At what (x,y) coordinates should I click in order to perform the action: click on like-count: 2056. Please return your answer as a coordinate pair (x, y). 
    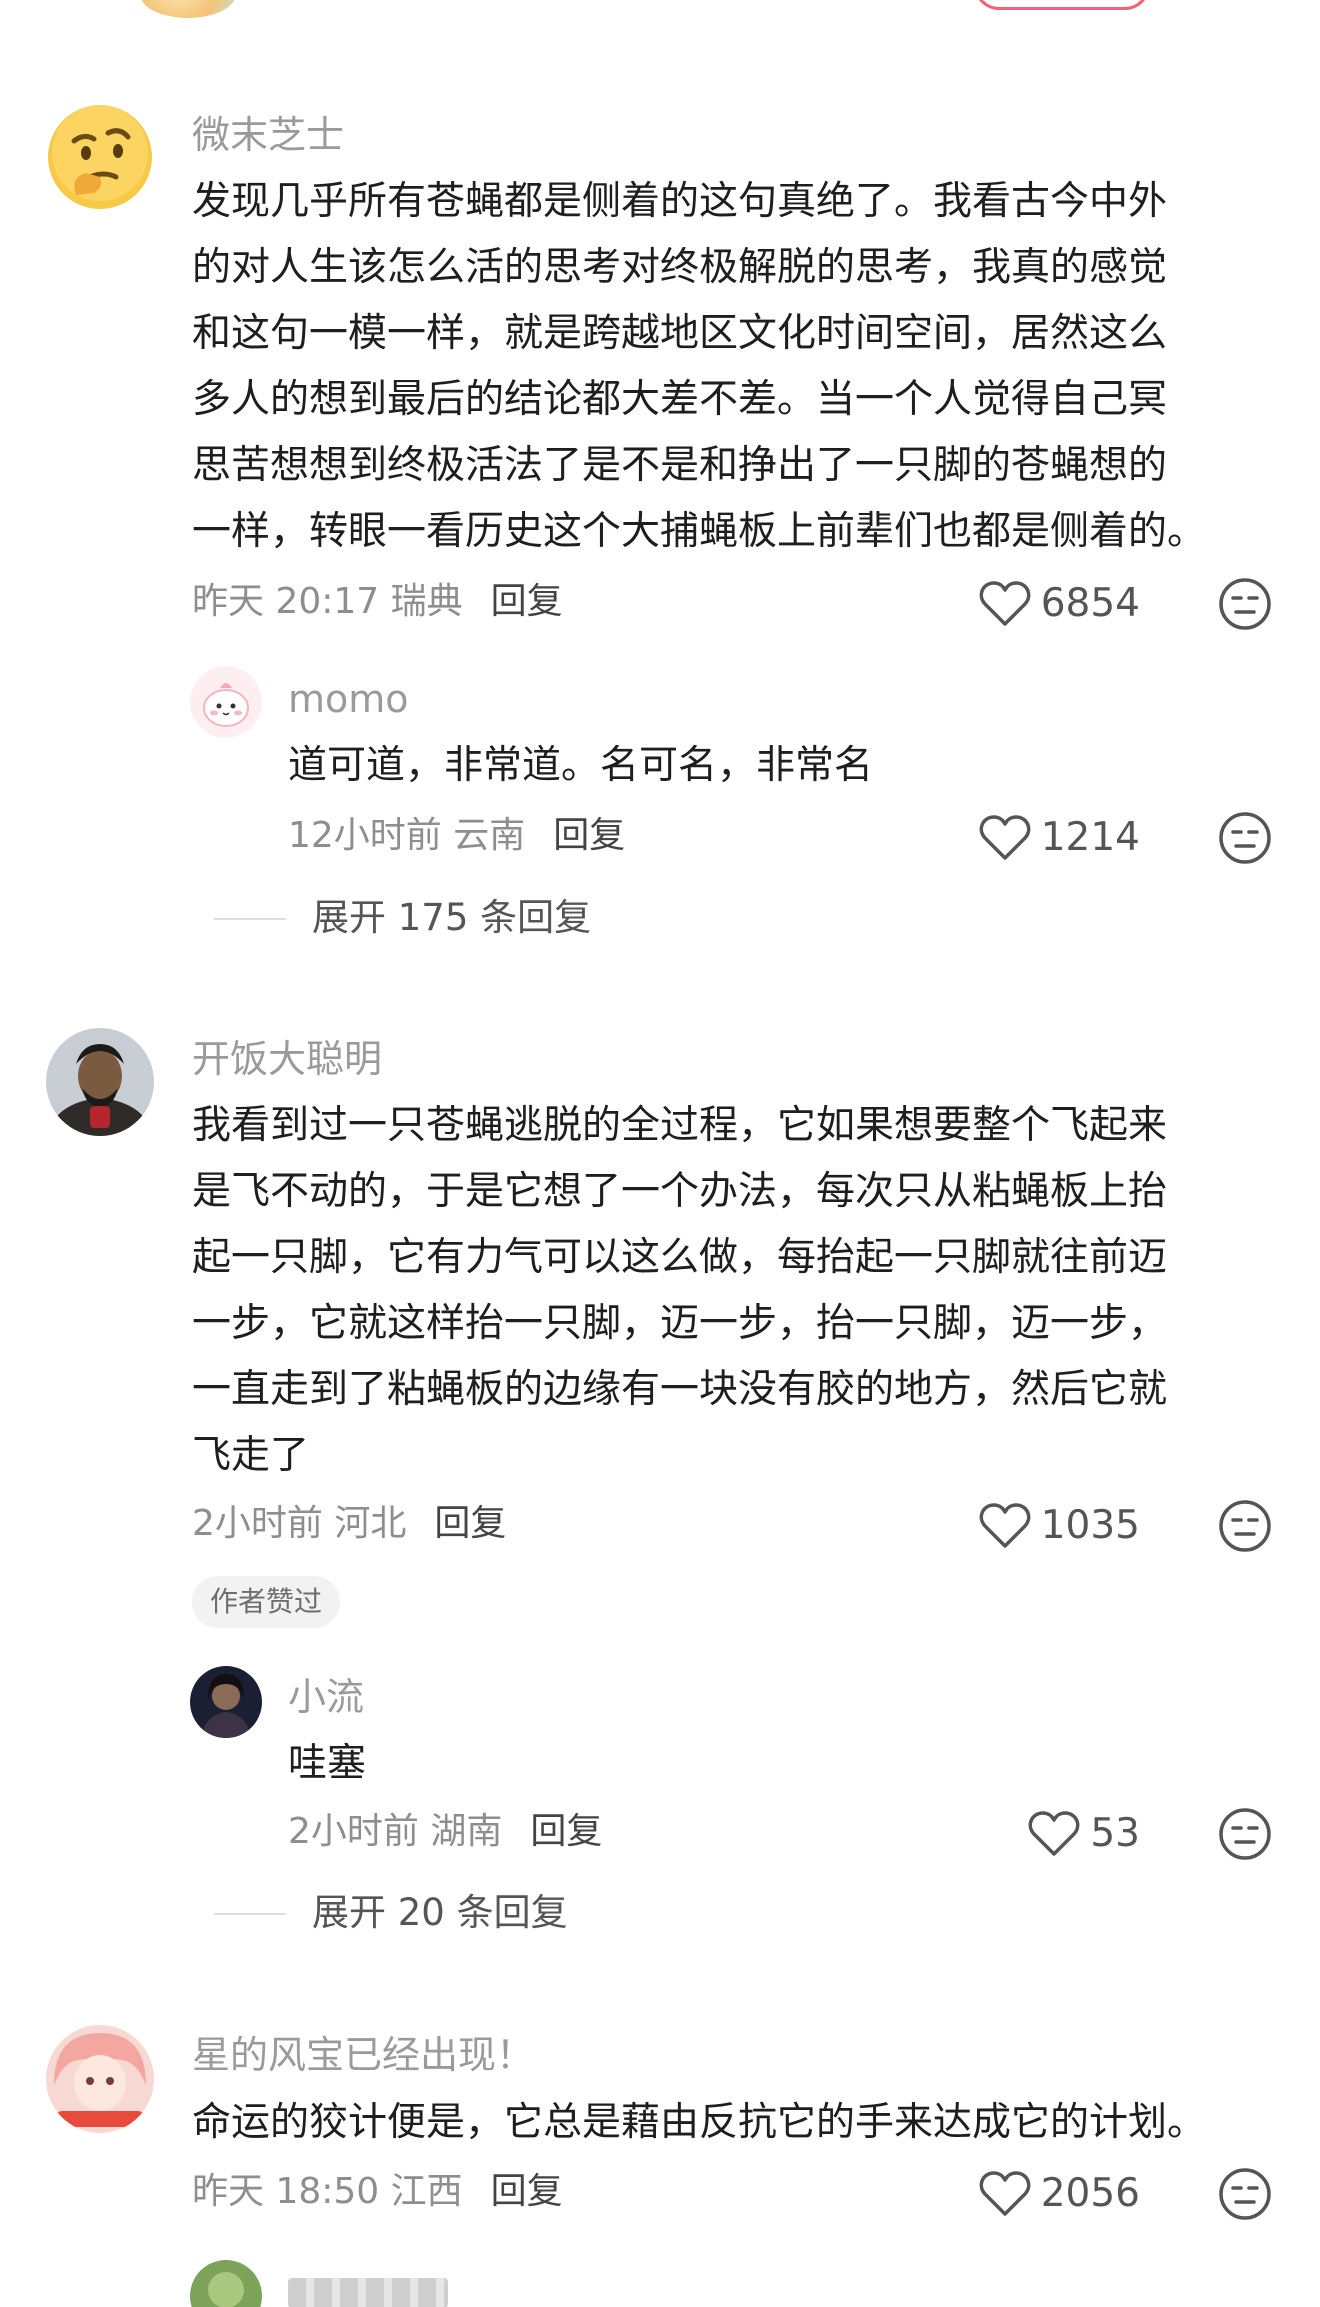
    Looking at the image, I should click on (1090, 2193).